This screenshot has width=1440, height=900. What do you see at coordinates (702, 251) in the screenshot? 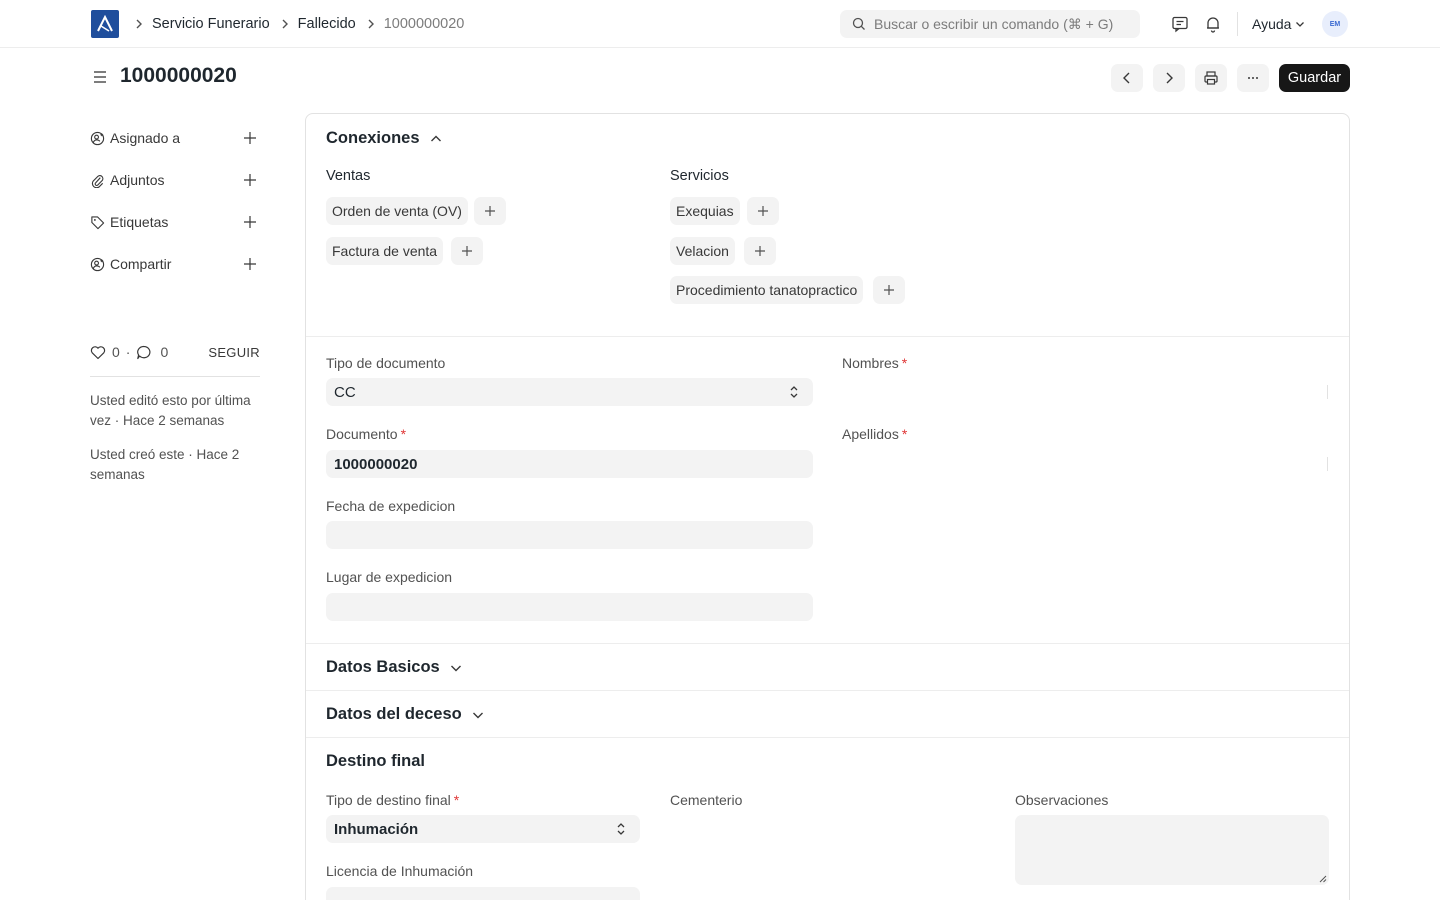
I see `connection-velacion: Velacion` at bounding box center [702, 251].